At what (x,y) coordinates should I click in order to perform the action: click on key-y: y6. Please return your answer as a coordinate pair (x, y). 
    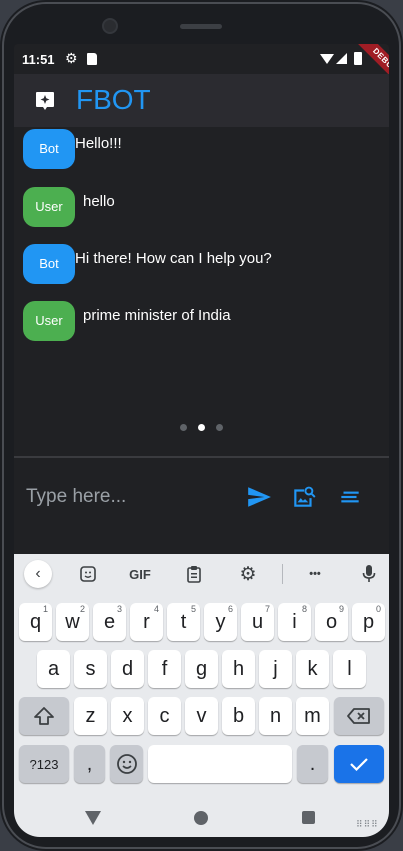
    Looking at the image, I should click on (220, 622).